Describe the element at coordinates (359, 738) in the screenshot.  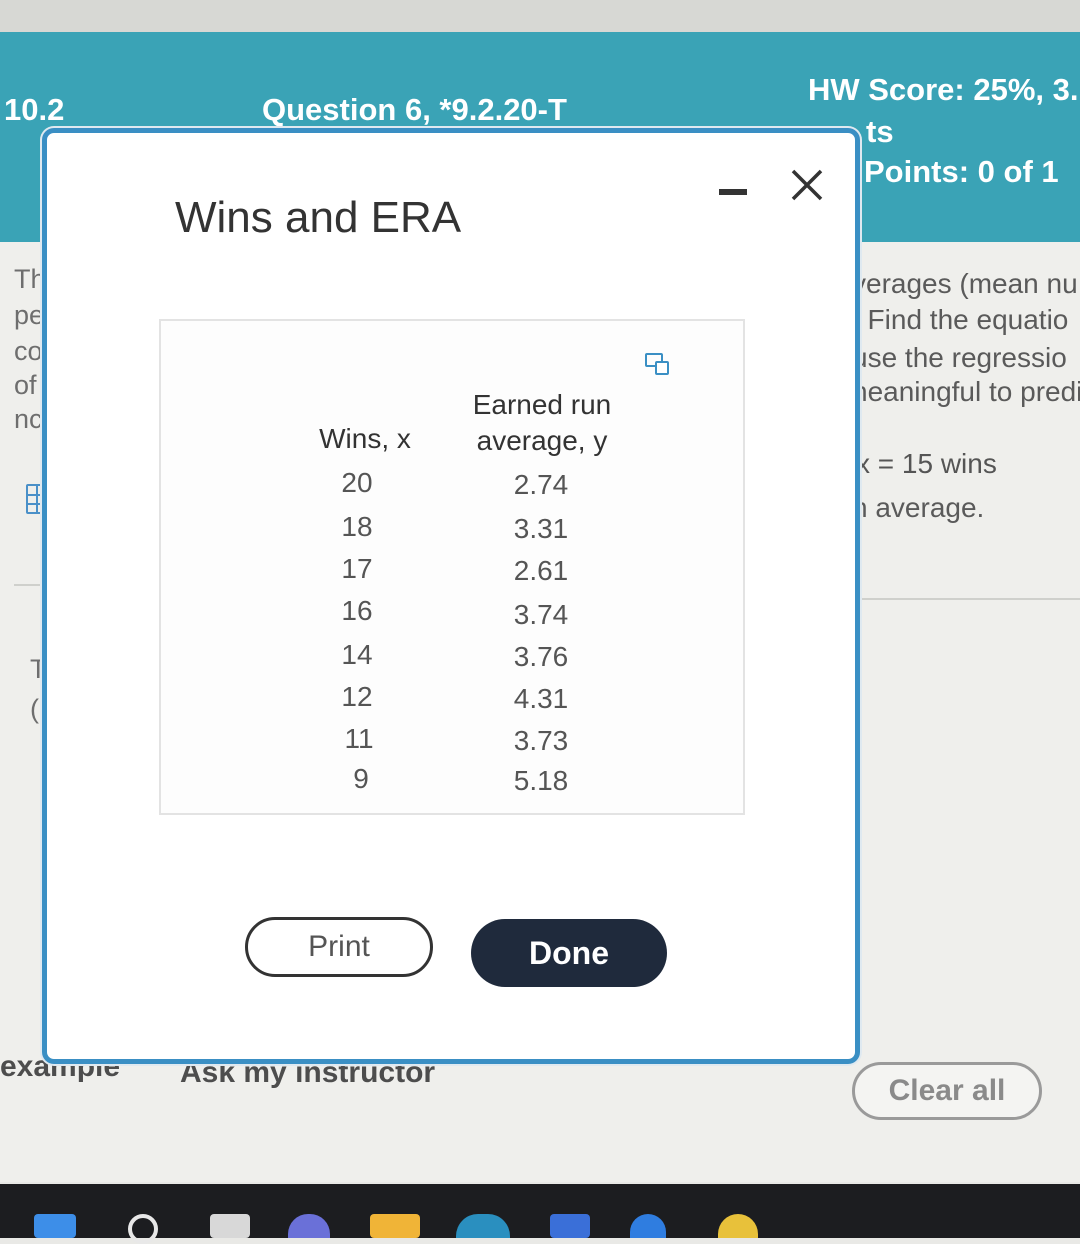
I see `table-cell-wins: 11` at that location.